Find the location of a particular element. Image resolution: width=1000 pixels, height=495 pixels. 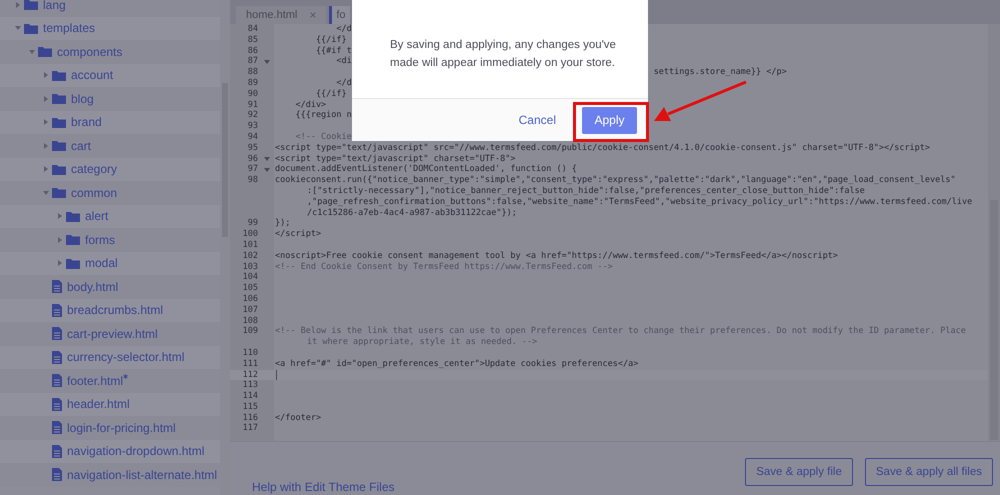

item-label: navigation-list-alternate.html is located at coordinates (142, 475).